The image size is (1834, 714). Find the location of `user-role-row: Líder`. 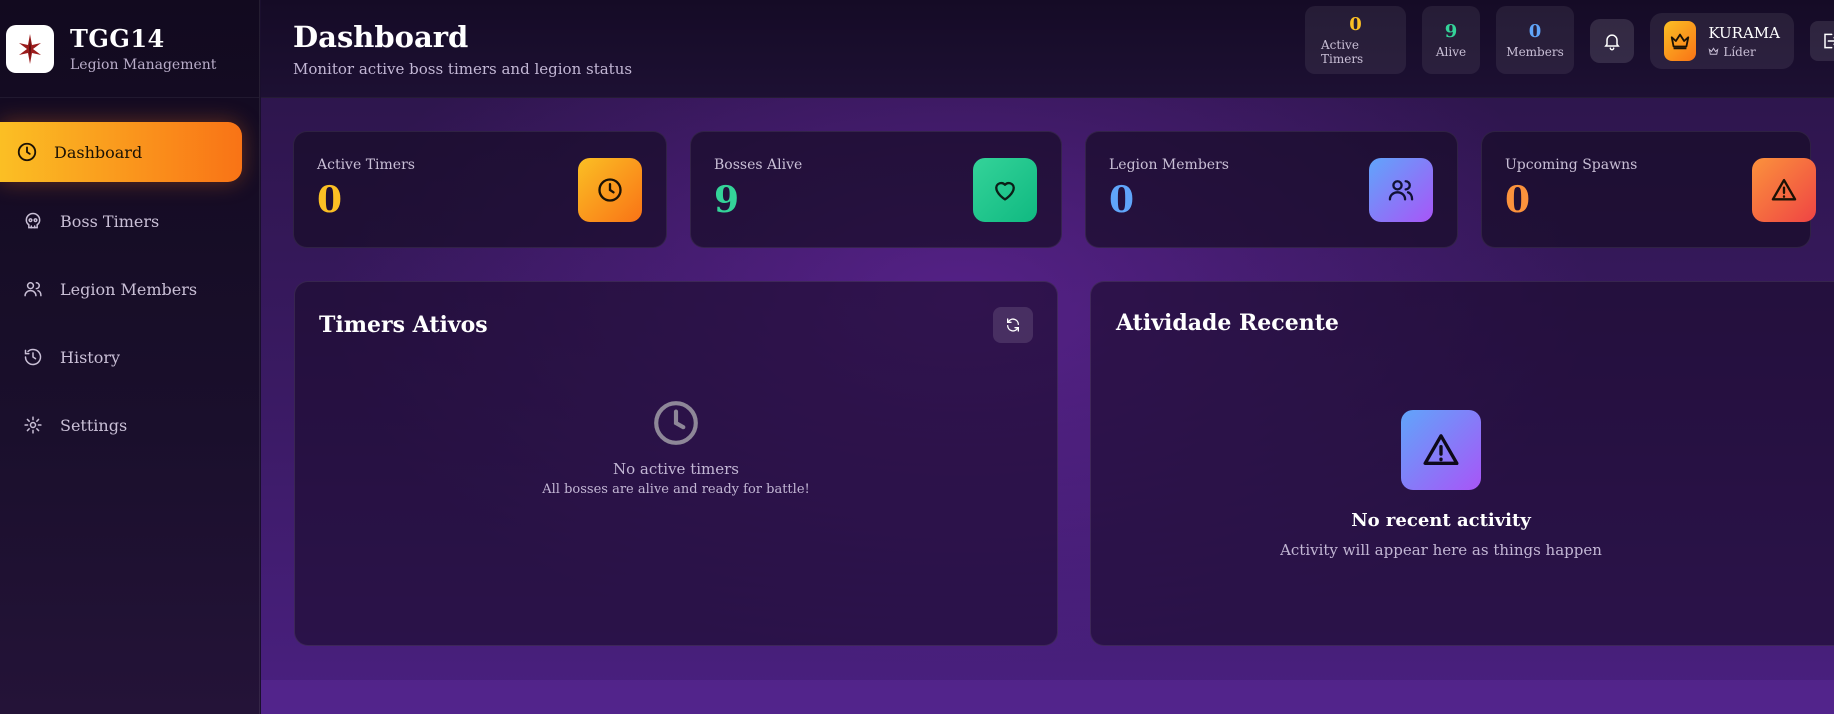

user-role-row: Líder is located at coordinates (1744, 52).